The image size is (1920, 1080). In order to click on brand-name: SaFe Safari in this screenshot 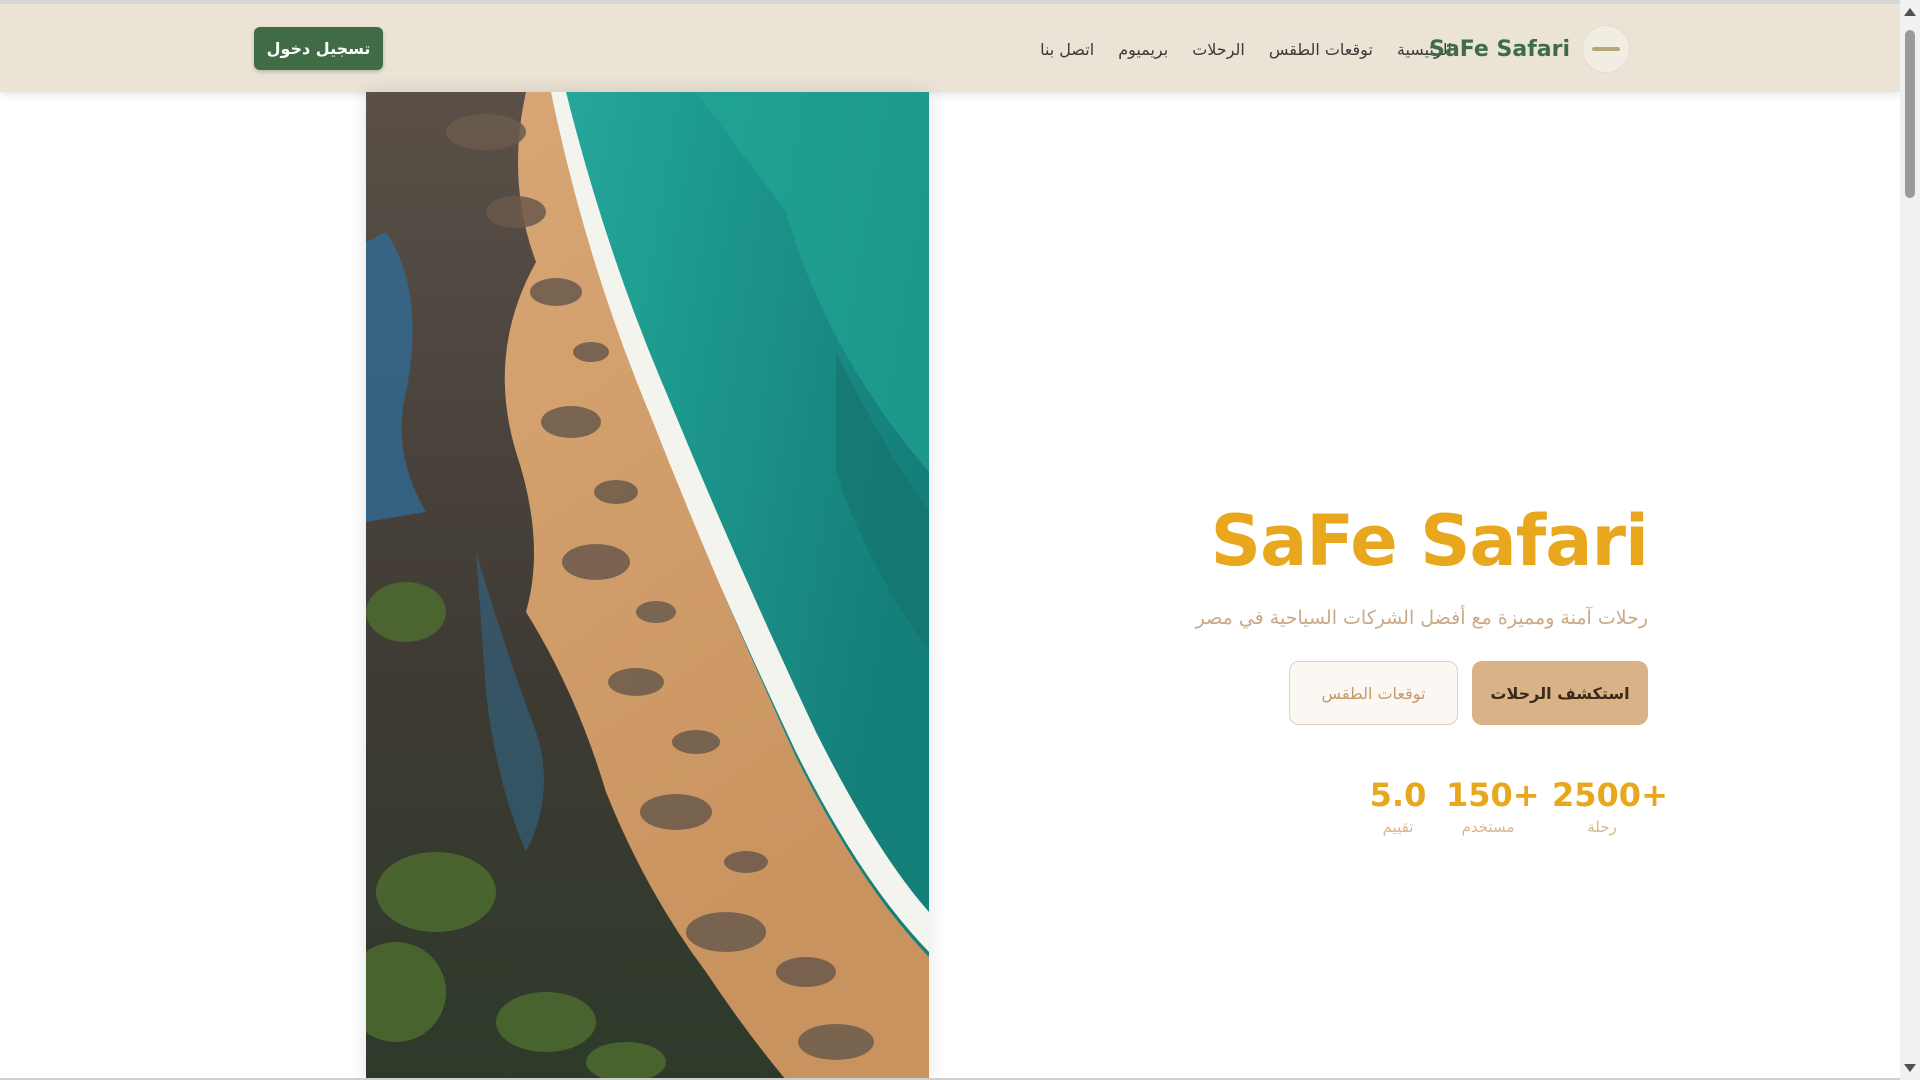, I will do `click(1499, 49)`.